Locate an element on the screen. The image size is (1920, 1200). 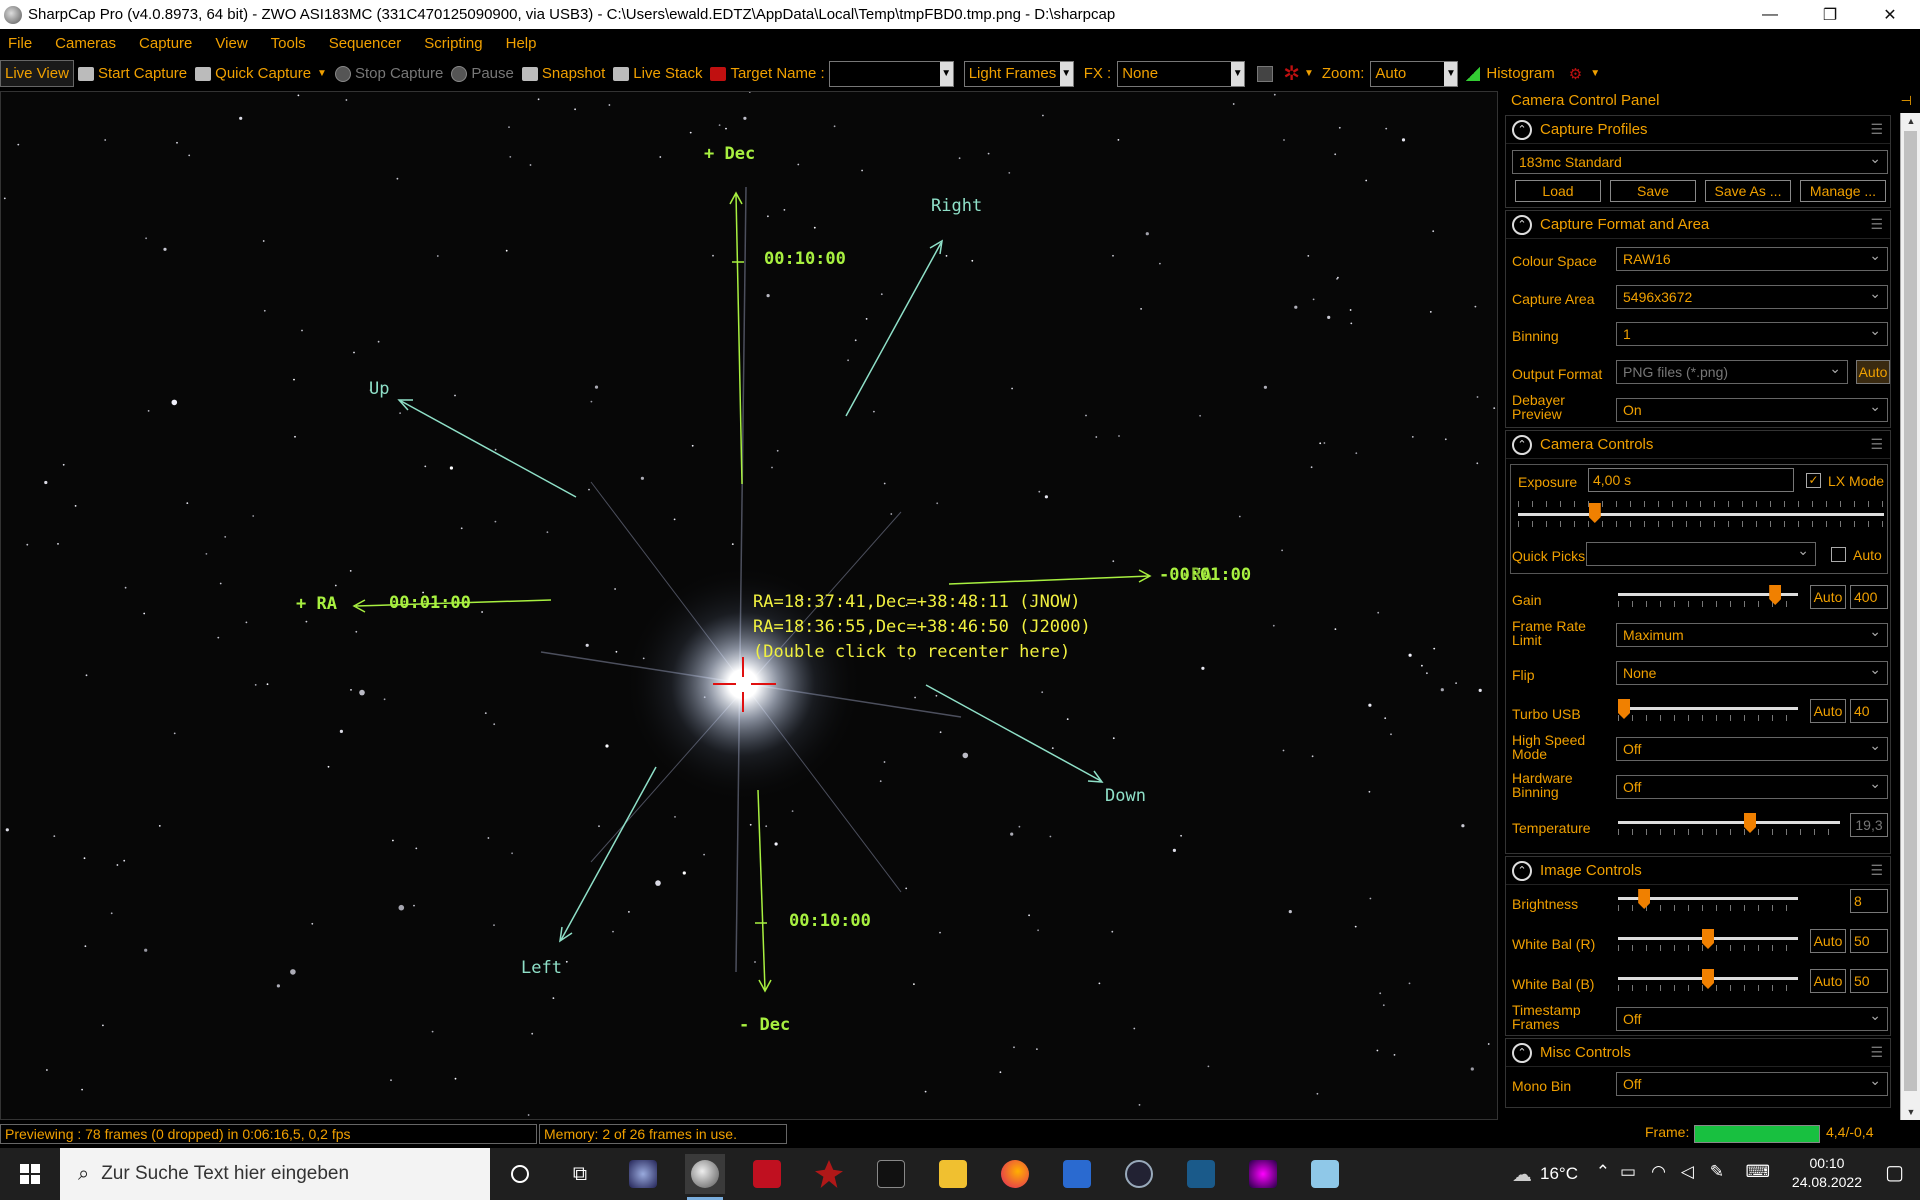
sharpcap-taskbar-icon is located at coordinates (705, 1177).